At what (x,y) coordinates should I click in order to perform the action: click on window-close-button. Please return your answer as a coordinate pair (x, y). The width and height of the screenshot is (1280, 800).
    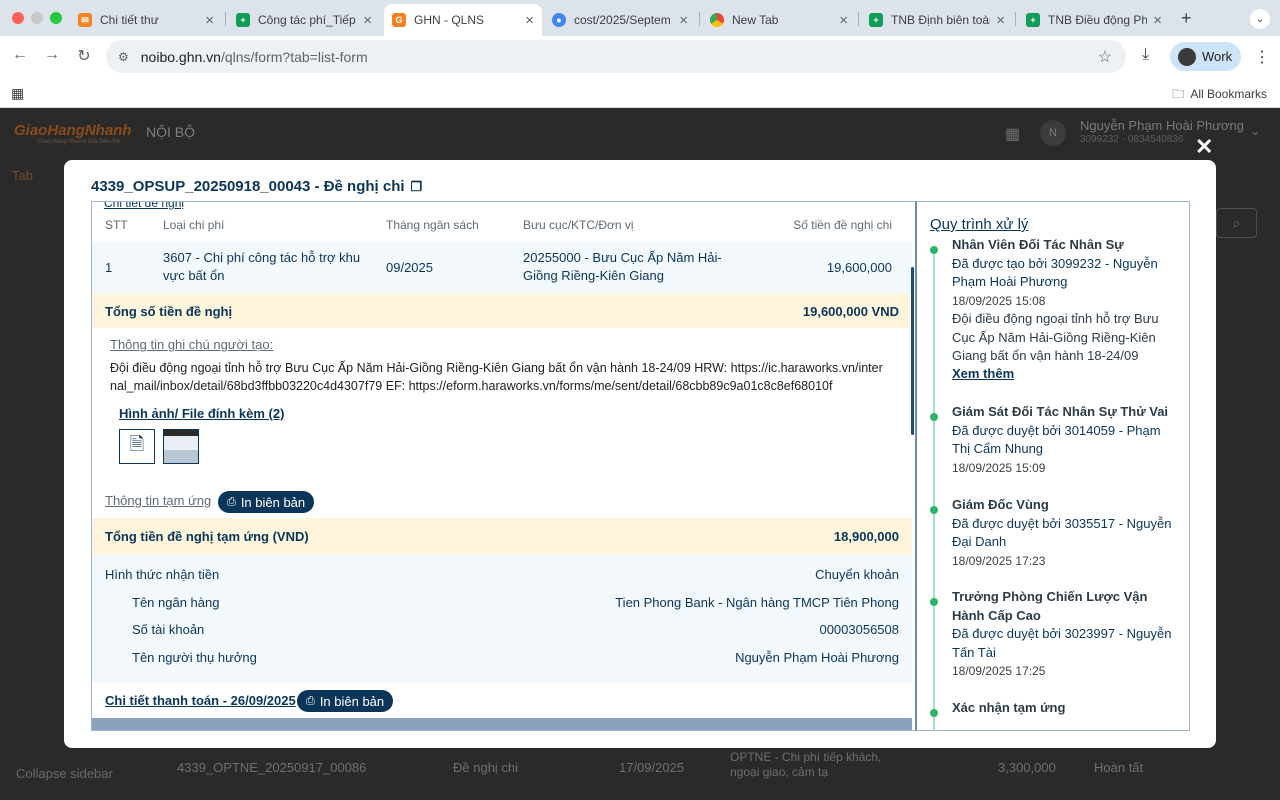
    Looking at the image, I should click on (18, 18).